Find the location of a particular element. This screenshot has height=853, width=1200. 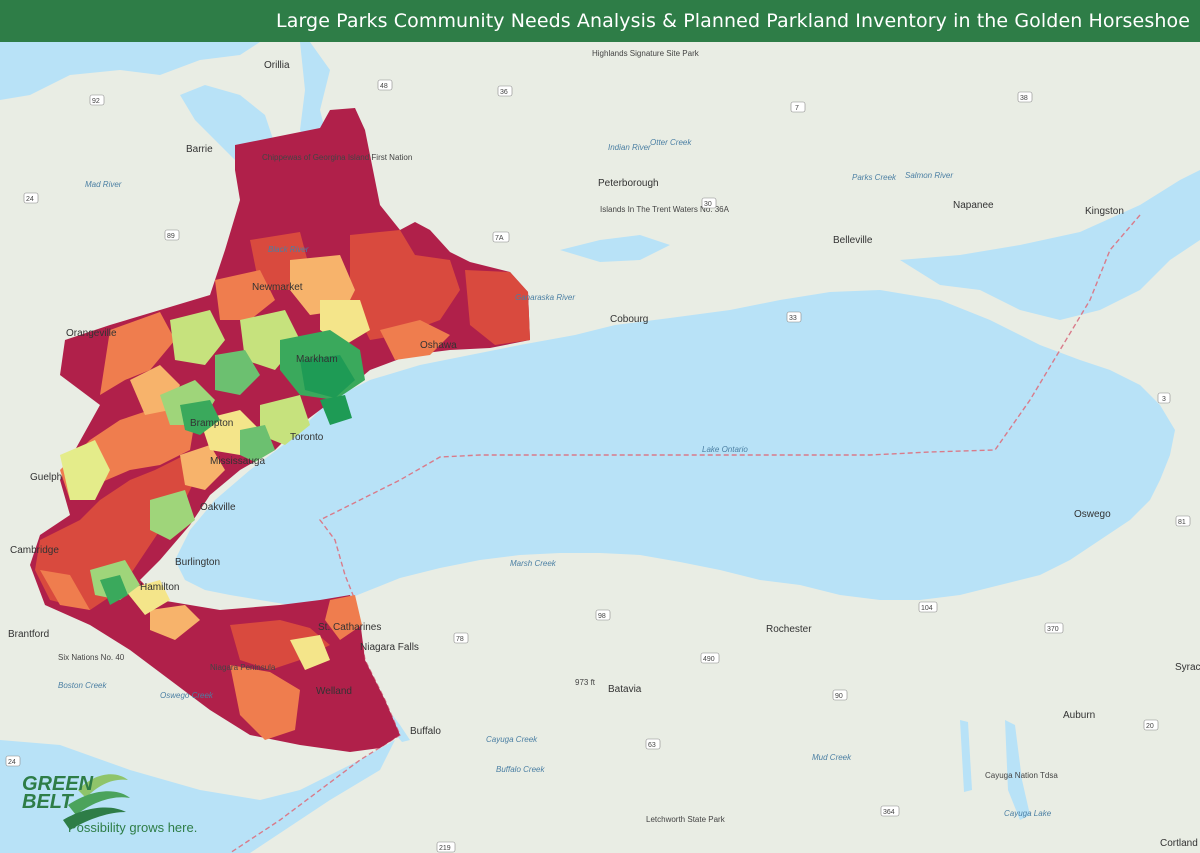

label-toronto: Toronto is located at coordinates (307, 437).